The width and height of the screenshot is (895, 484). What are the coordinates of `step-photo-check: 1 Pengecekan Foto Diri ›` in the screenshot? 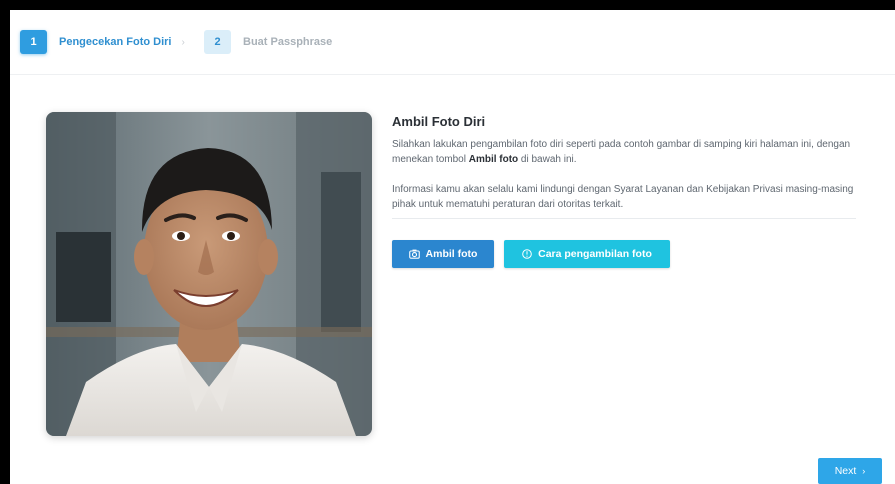 It's located at (102, 42).